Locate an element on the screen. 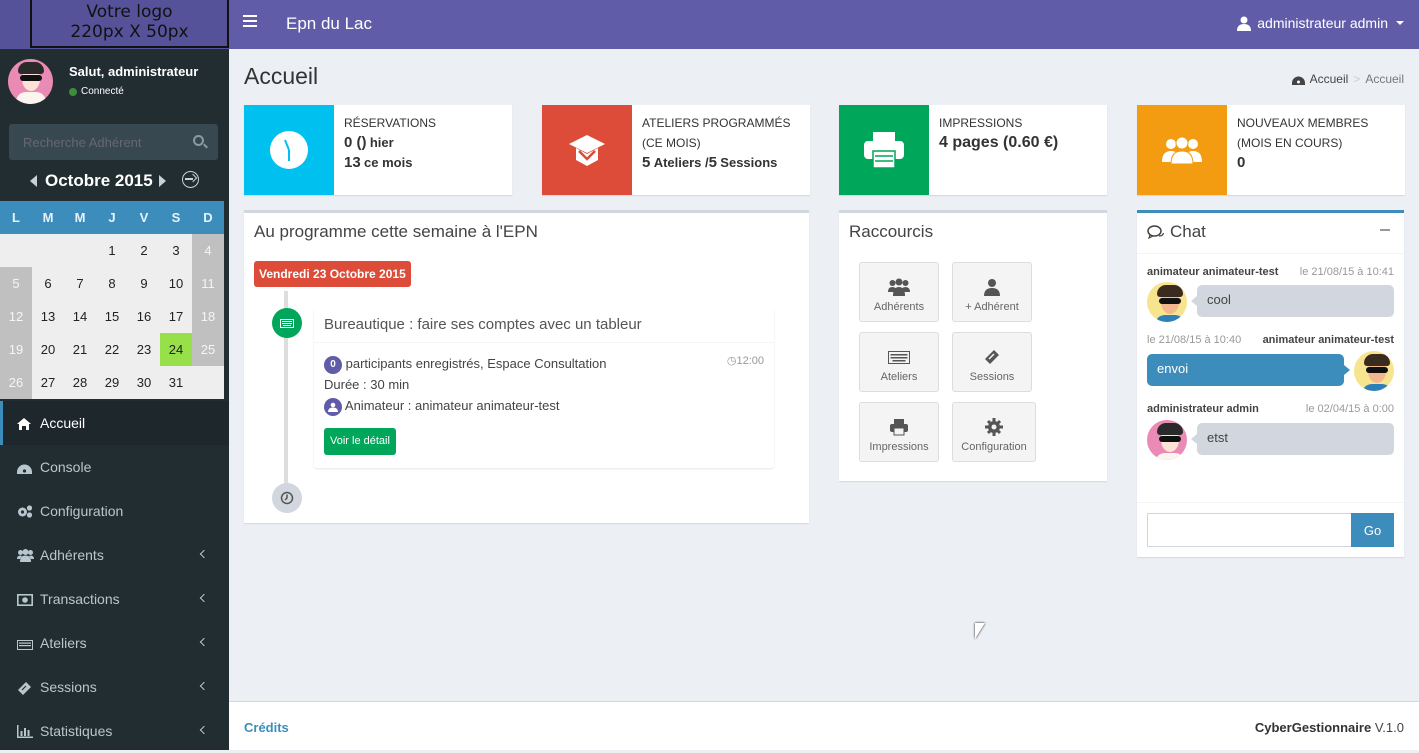 This screenshot has height=753, width=1419. logo: Votre logo 220px X 50px is located at coordinates (114, 24).